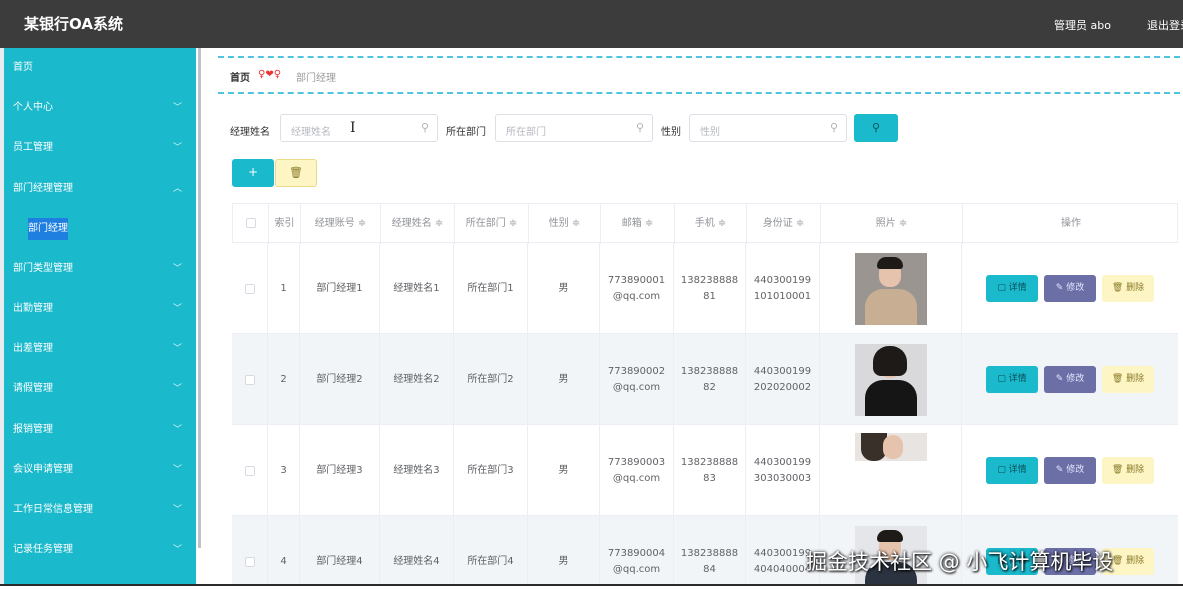 Image resolution: width=1183 pixels, height=594 pixels. Describe the element at coordinates (890, 397) in the screenshot. I see `photo-body` at that location.